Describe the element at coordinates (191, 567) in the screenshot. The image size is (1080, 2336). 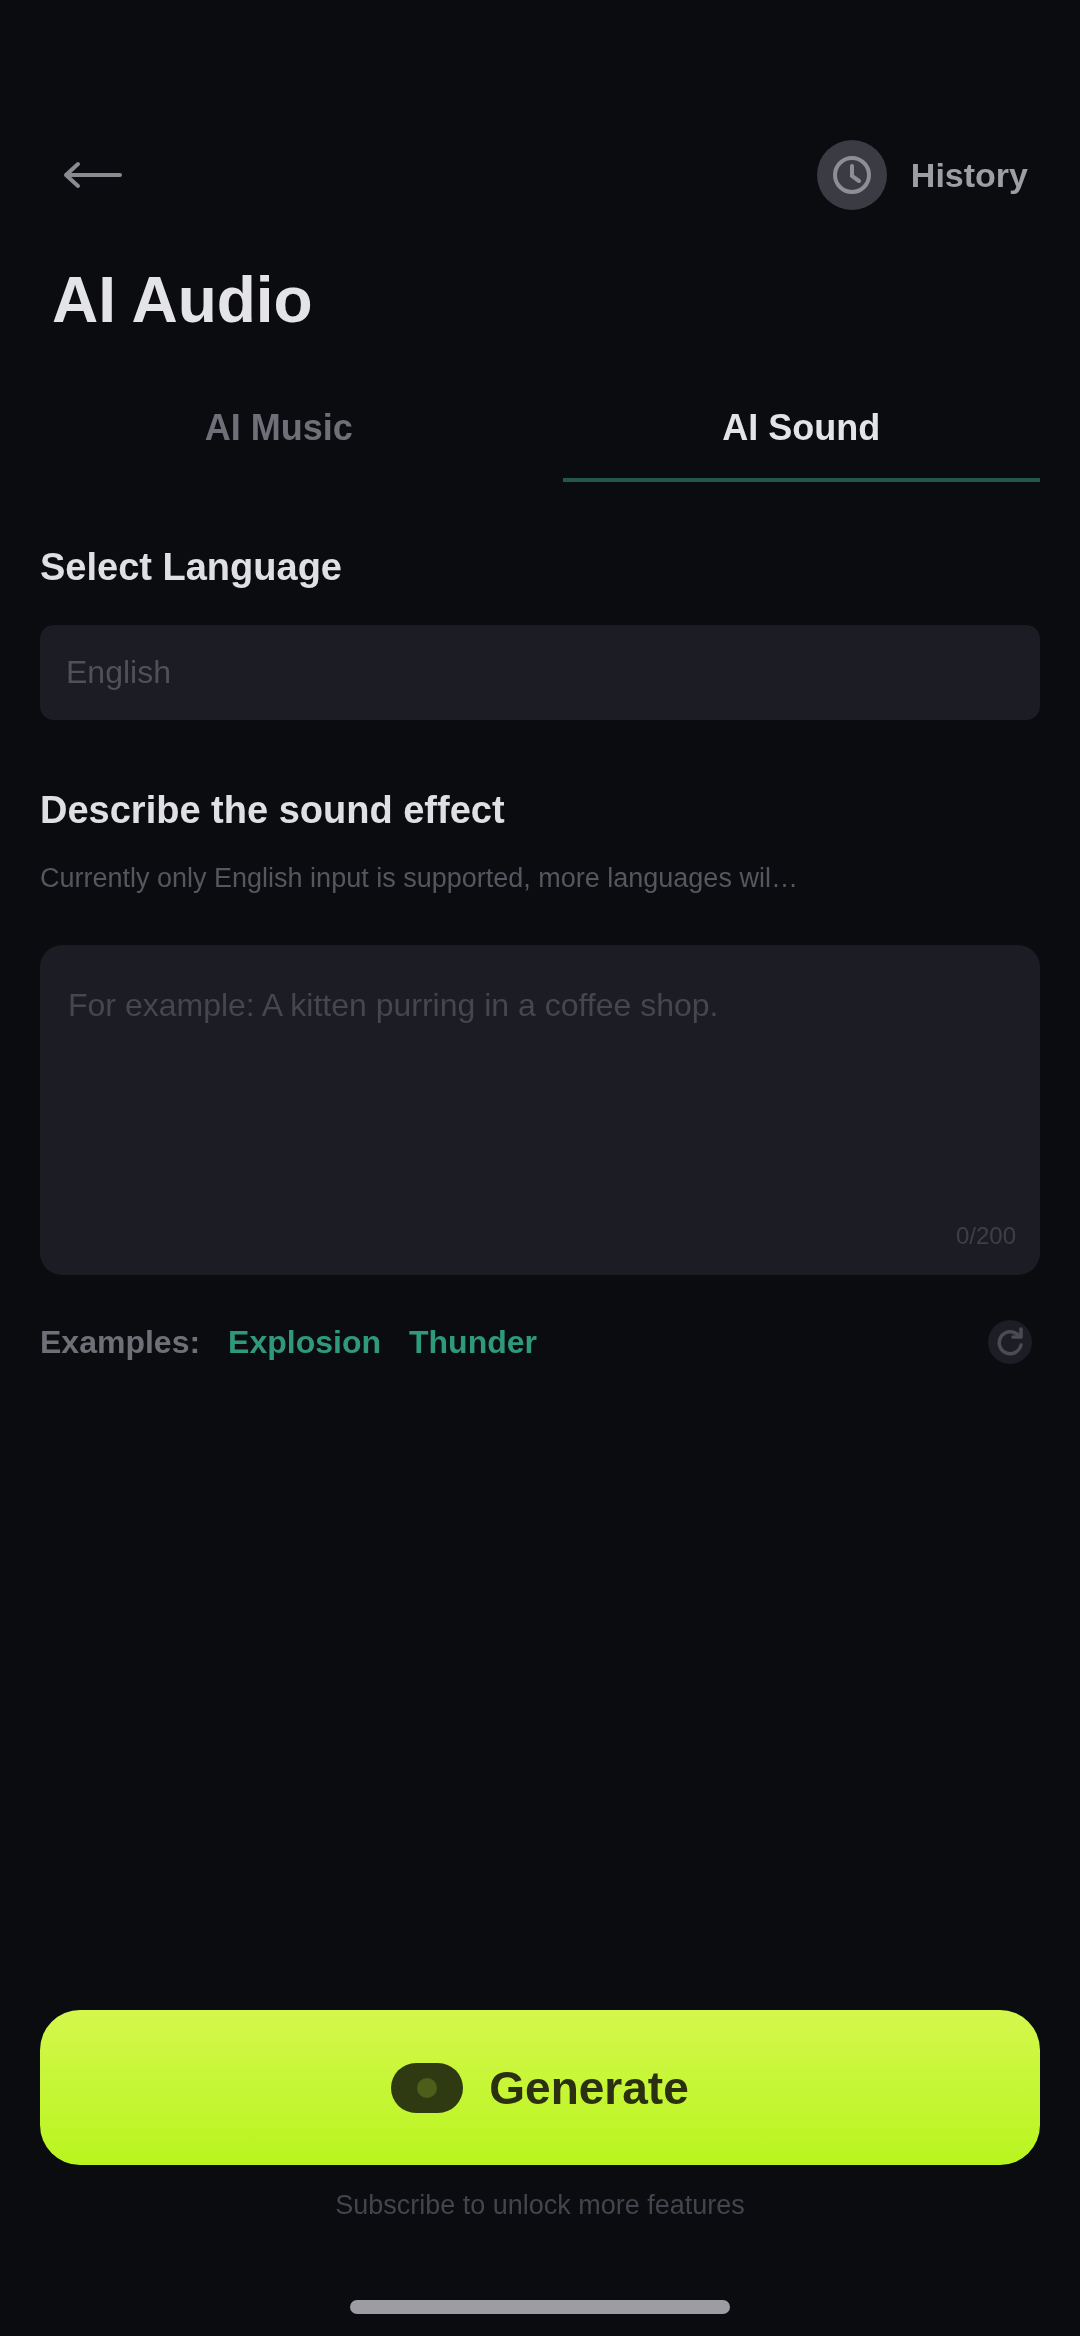
I see `section-label: Select Language` at that location.